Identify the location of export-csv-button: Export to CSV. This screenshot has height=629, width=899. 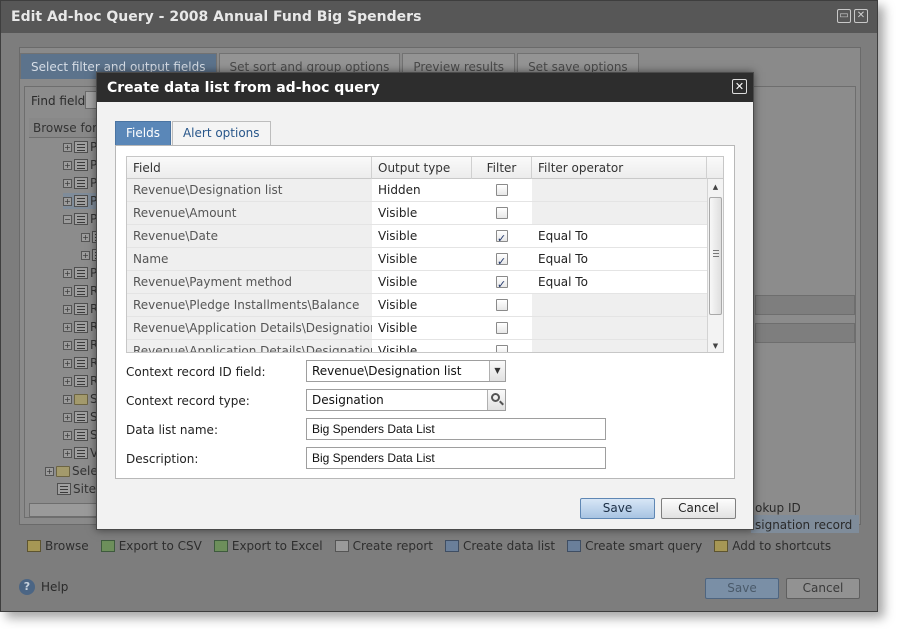
(151, 546).